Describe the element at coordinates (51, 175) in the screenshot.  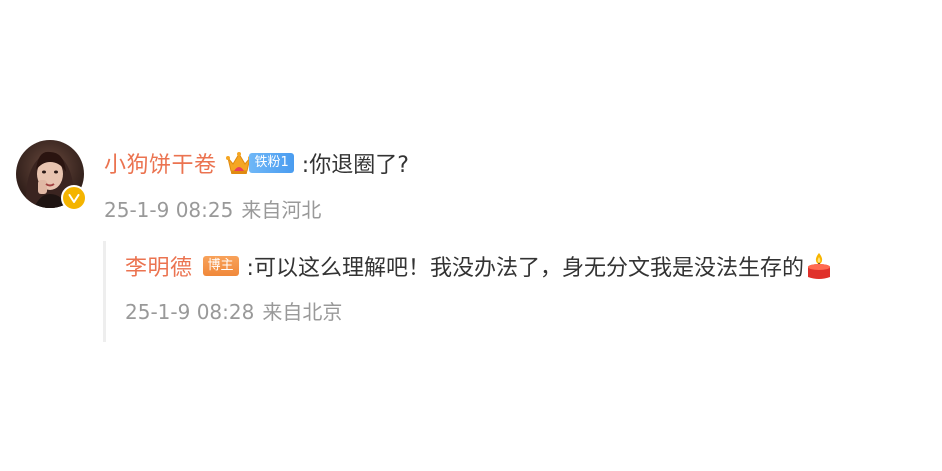
I see `avatar` at that location.